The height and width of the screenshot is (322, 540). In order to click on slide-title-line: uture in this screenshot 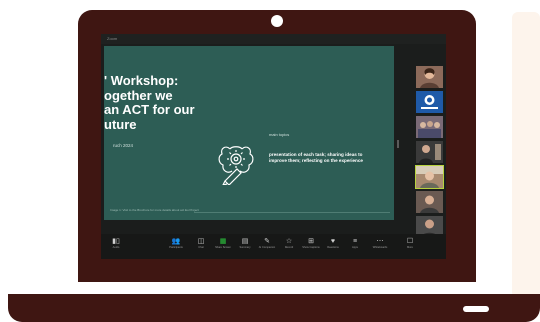, I will do `click(120, 124)`.